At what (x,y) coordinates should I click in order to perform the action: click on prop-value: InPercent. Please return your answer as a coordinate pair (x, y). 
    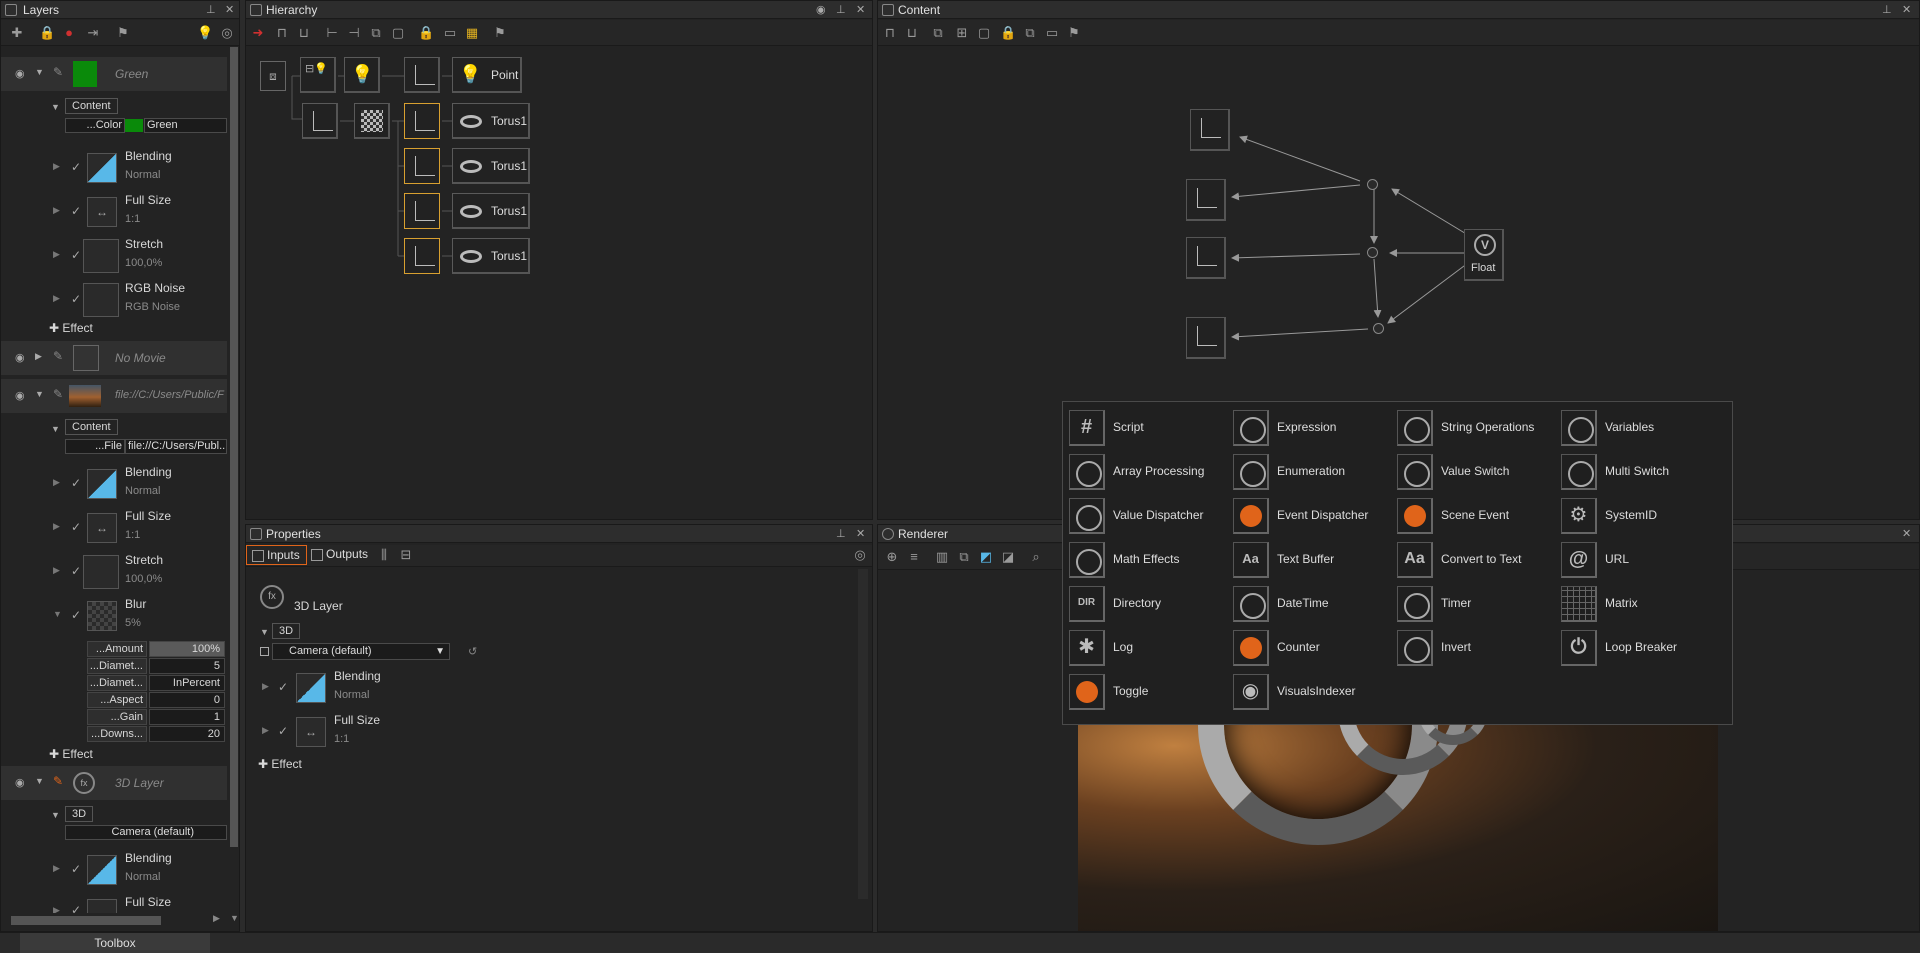
    Looking at the image, I should click on (187, 683).